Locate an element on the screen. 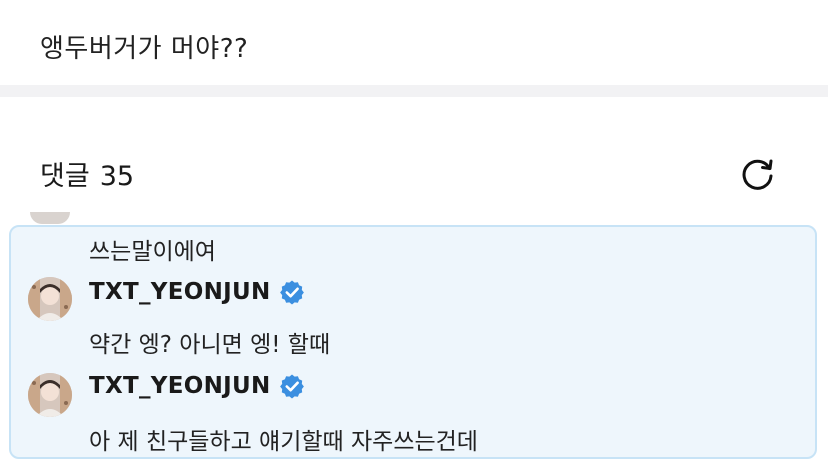 Image resolution: width=828 pixels, height=471 pixels. comment-text: 아 제 친구들하고 얘기할때 자주쓰는건데 is located at coordinates (283, 442).